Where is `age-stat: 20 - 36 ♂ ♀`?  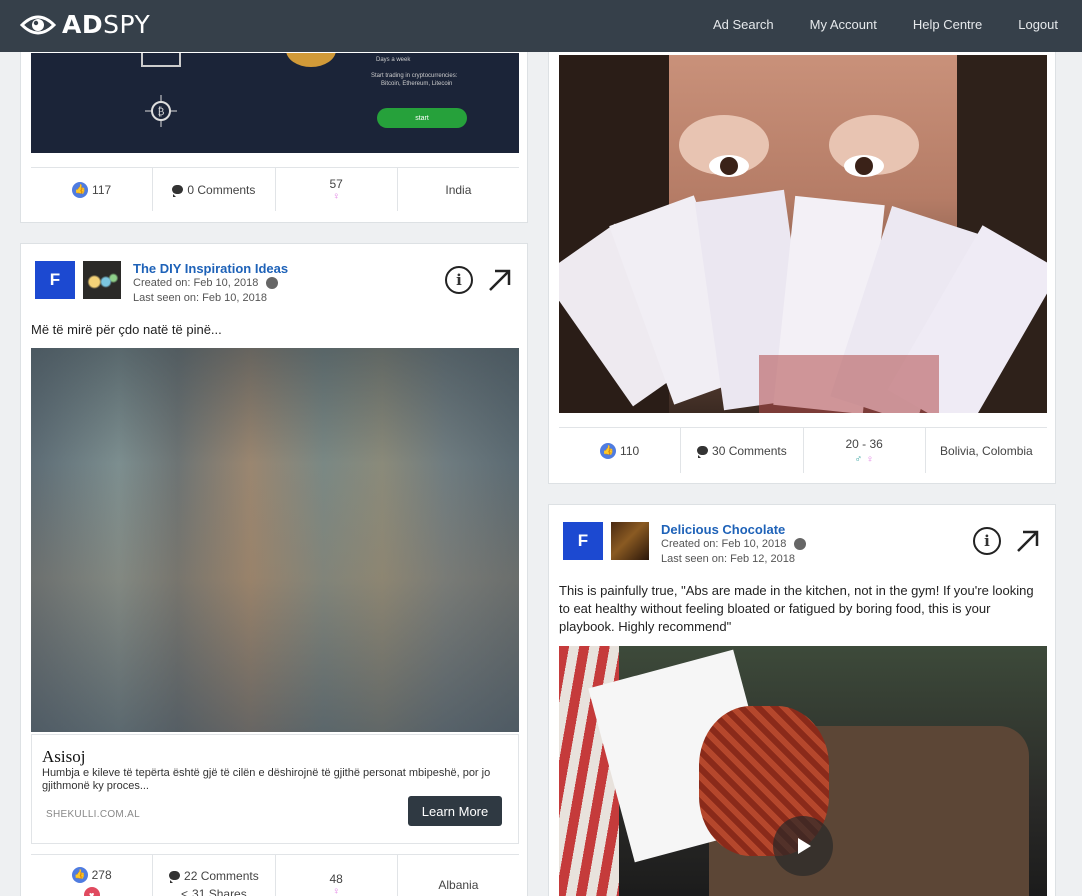 age-stat: 20 - 36 ♂ ♀ is located at coordinates (865, 450).